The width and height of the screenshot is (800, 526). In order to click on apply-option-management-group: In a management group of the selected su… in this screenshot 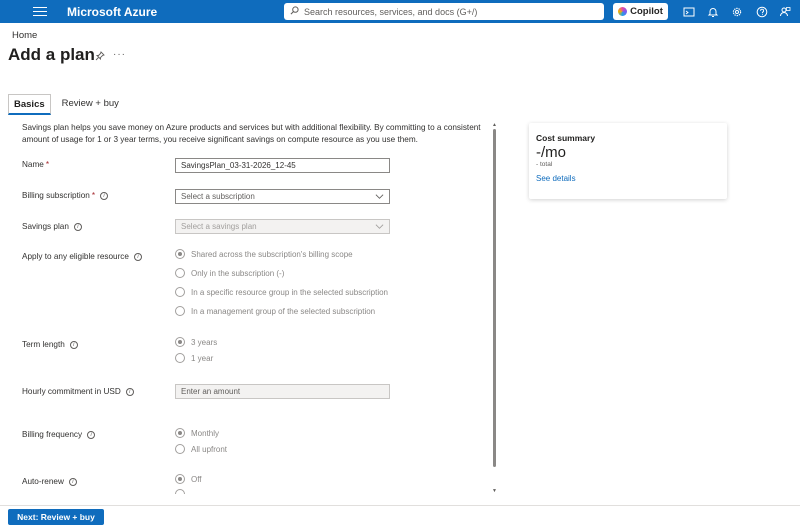, I will do `click(275, 311)`.